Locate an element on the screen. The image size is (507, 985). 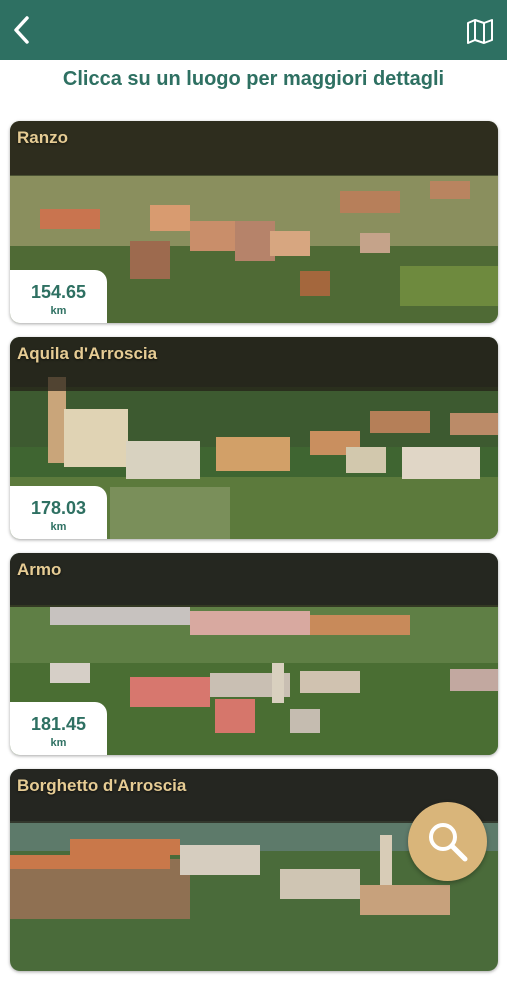
chevron-left-icon is located at coordinates (21, 30).